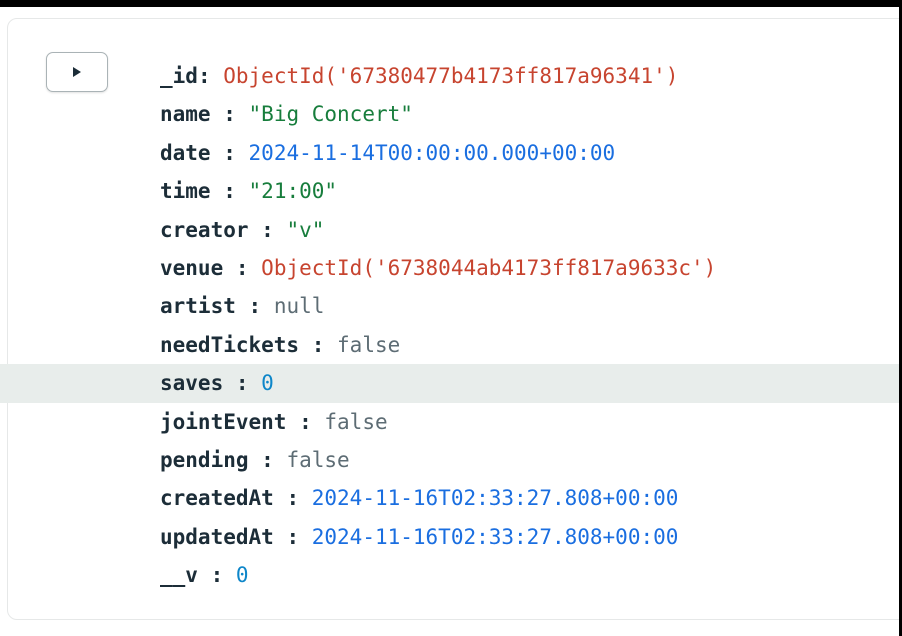 This screenshot has width=902, height=636. Describe the element at coordinates (179, 575) in the screenshot. I see `field-key: __v` at that location.